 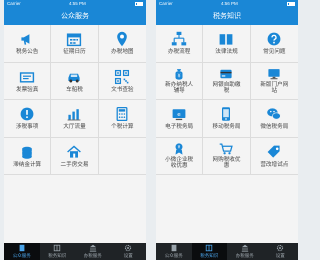 I want to click on status-bar: Carrier 4:56 PM, so click(x=227, y=4).